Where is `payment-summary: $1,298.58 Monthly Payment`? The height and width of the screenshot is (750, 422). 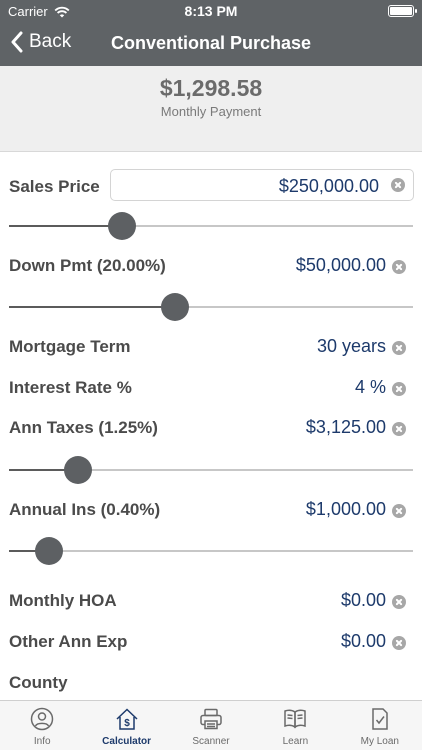
payment-summary: $1,298.58 Monthly Payment is located at coordinates (211, 109).